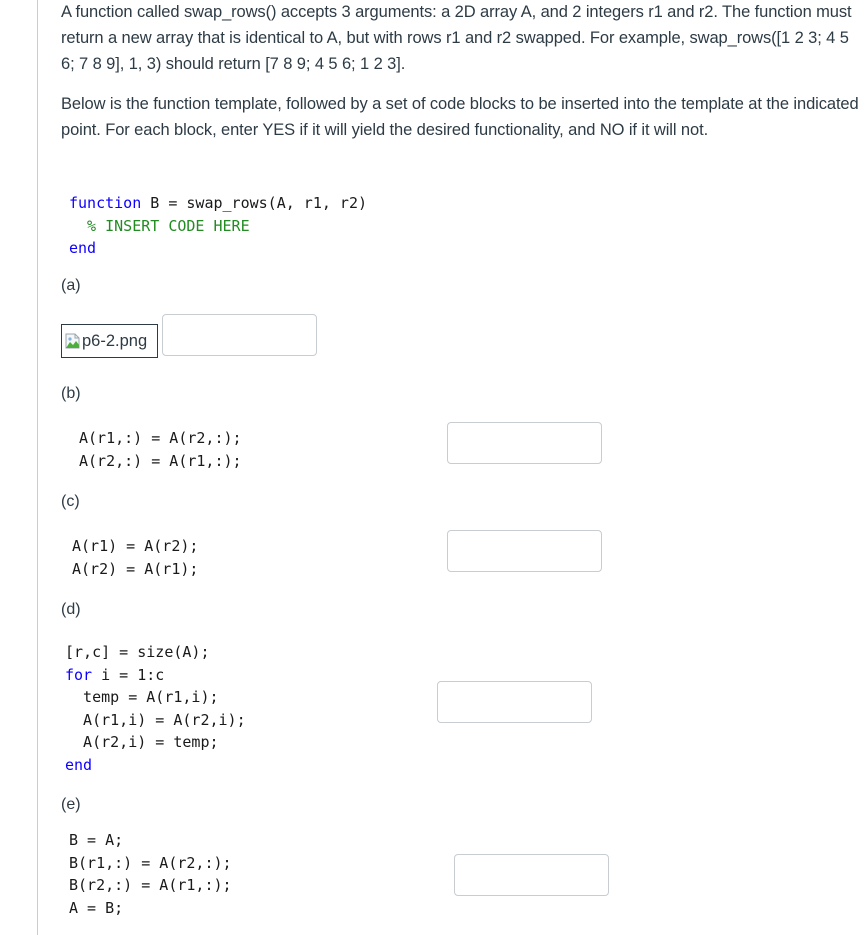 This screenshot has width=867, height=935. Describe the element at coordinates (70, 501) in the screenshot. I see `part-c-label: (c)` at that location.